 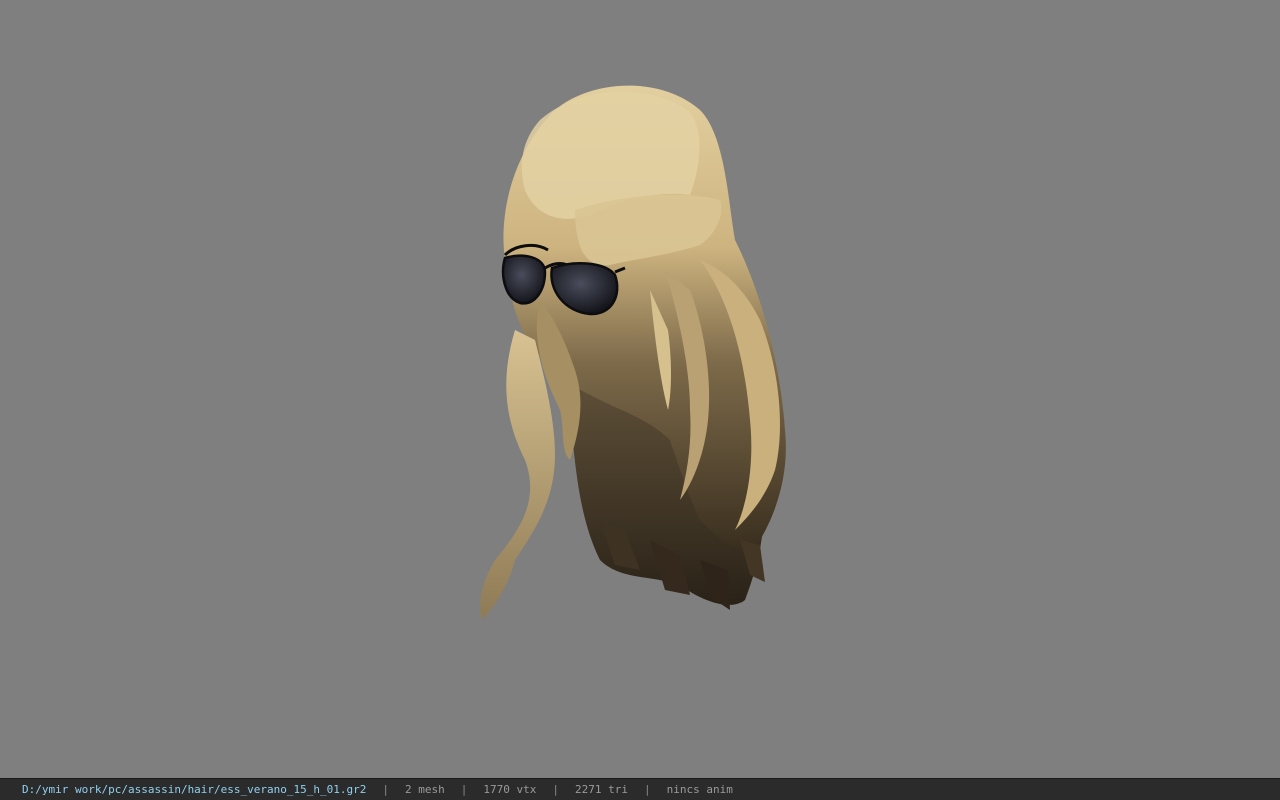 What do you see at coordinates (510, 789) in the screenshot?
I see `vertex-count: 1770 vtx` at bounding box center [510, 789].